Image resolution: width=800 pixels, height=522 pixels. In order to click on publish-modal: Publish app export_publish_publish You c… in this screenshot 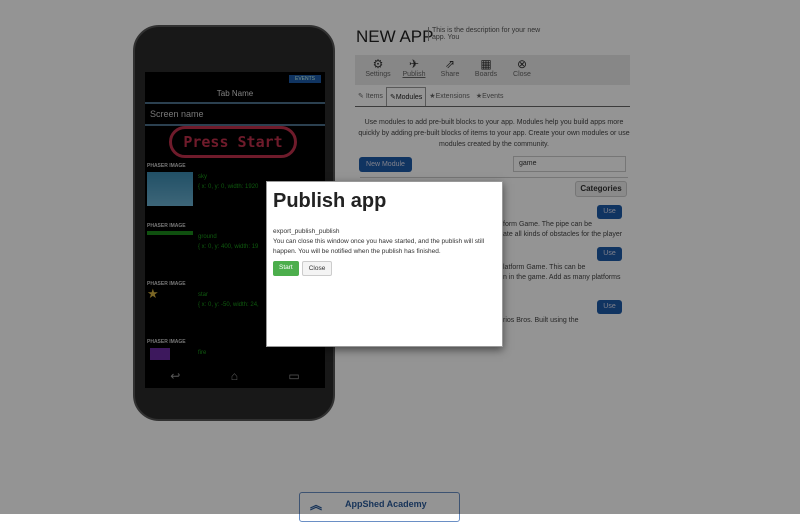, I will do `click(384, 264)`.